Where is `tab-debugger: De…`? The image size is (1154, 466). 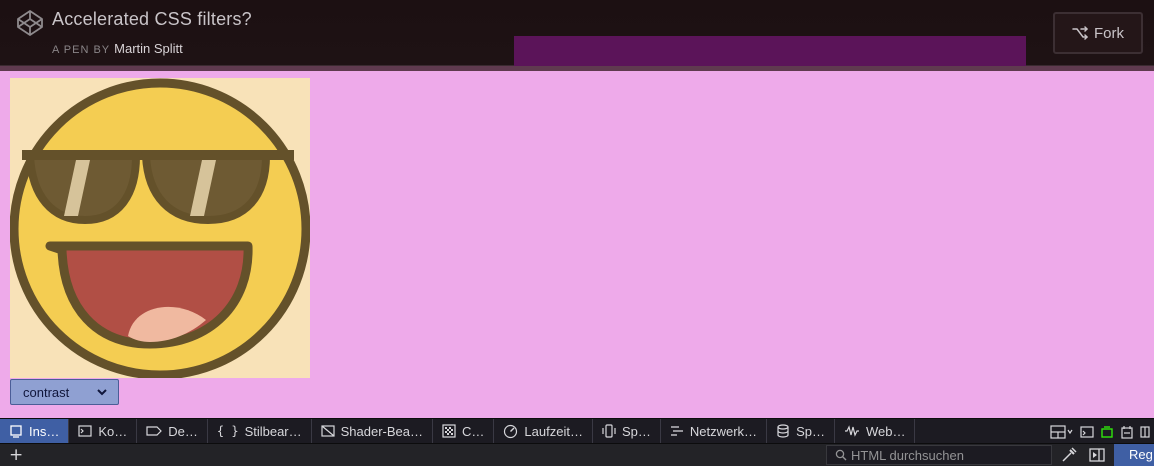 tab-debugger: De… is located at coordinates (172, 431).